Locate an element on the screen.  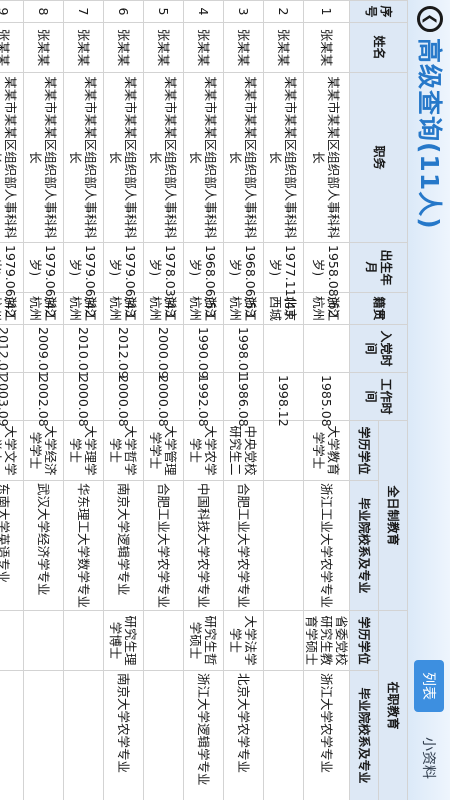
cell-fulltime-school: 东南大学英语专业 is located at coordinates (12, 545).